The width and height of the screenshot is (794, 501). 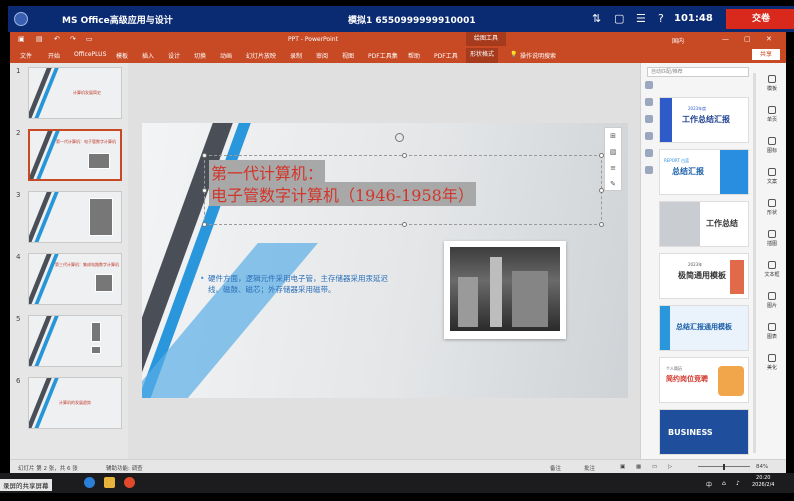 What do you see at coordinates (26, 55) in the screenshot?
I see `tab-file: 文件` at bounding box center [26, 55].